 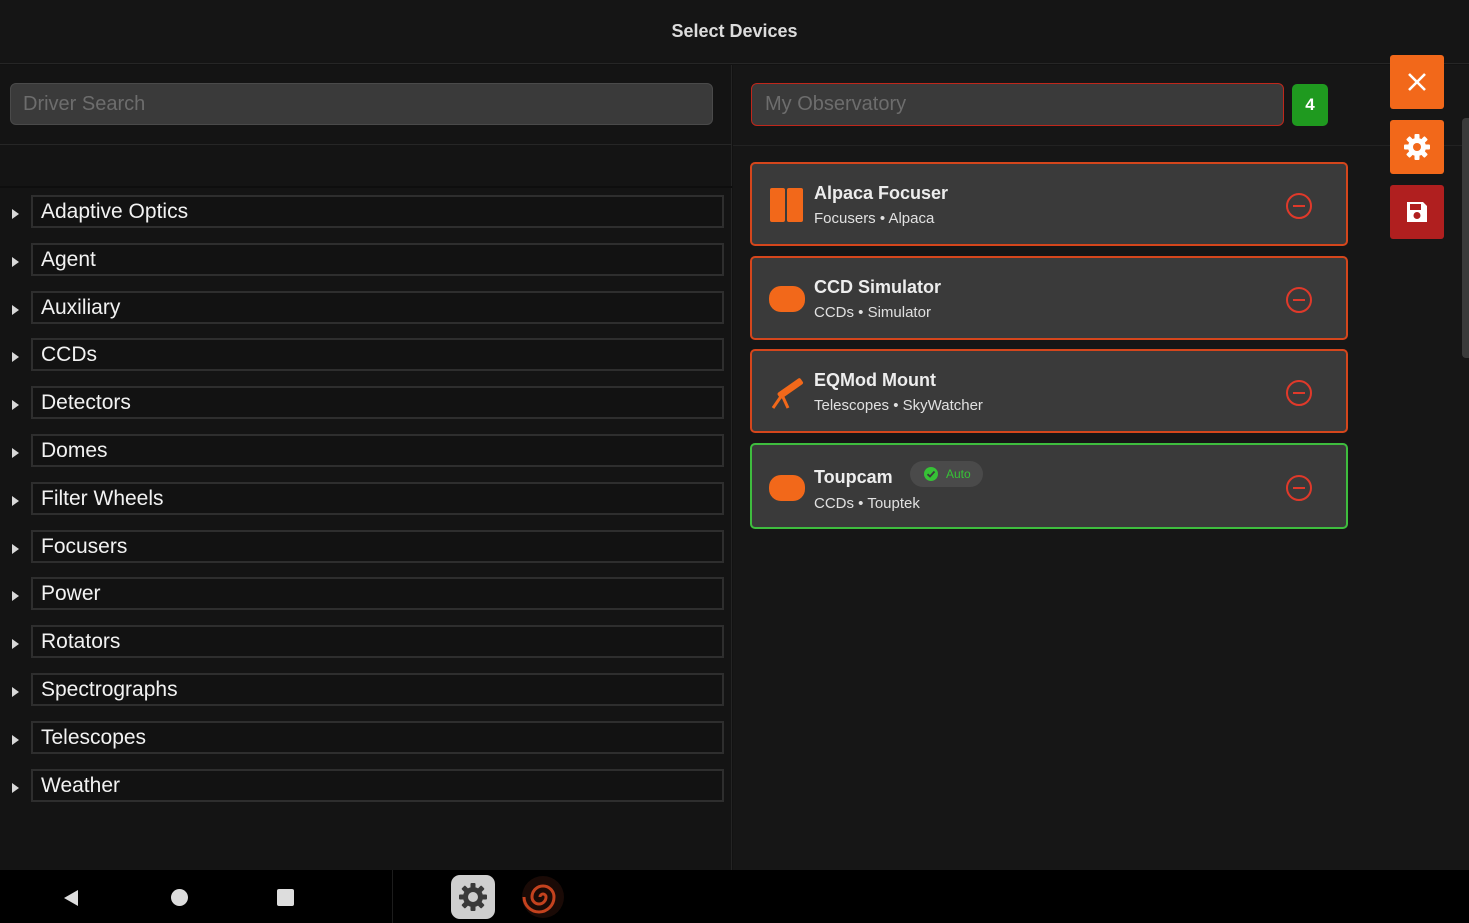 I want to click on profile-name-input, so click(x=1017, y=104).